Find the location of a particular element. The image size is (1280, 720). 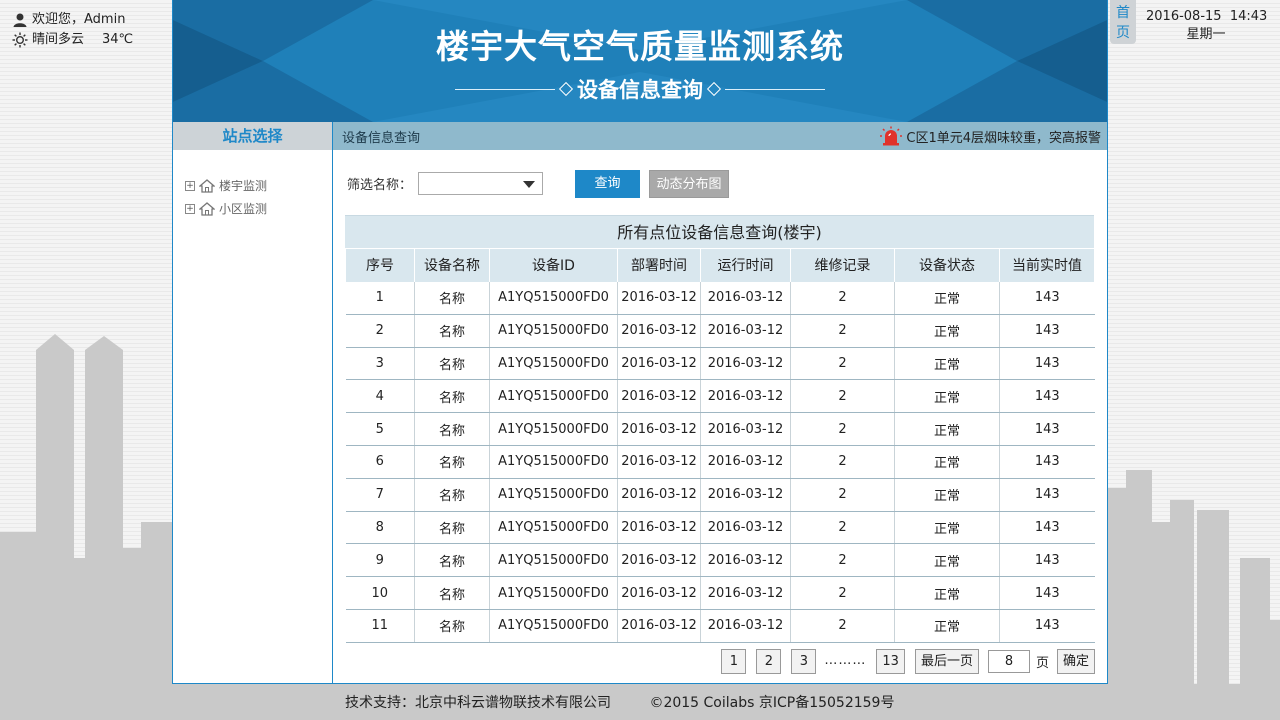

page-button-1: 1 is located at coordinates (734, 661).